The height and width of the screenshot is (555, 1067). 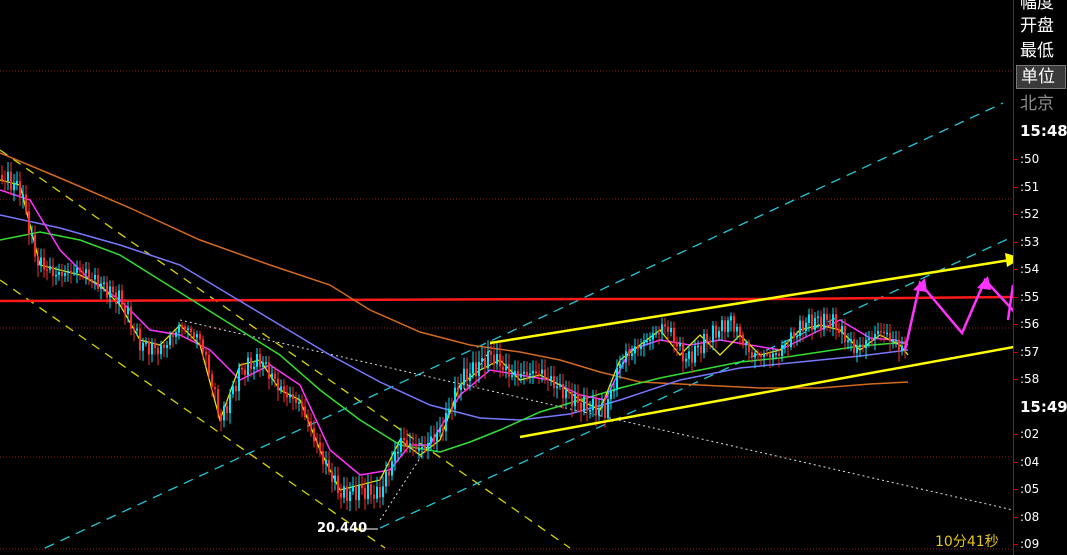 What do you see at coordinates (1026, 462) in the screenshot?
I see `time-tick: :04` at bounding box center [1026, 462].